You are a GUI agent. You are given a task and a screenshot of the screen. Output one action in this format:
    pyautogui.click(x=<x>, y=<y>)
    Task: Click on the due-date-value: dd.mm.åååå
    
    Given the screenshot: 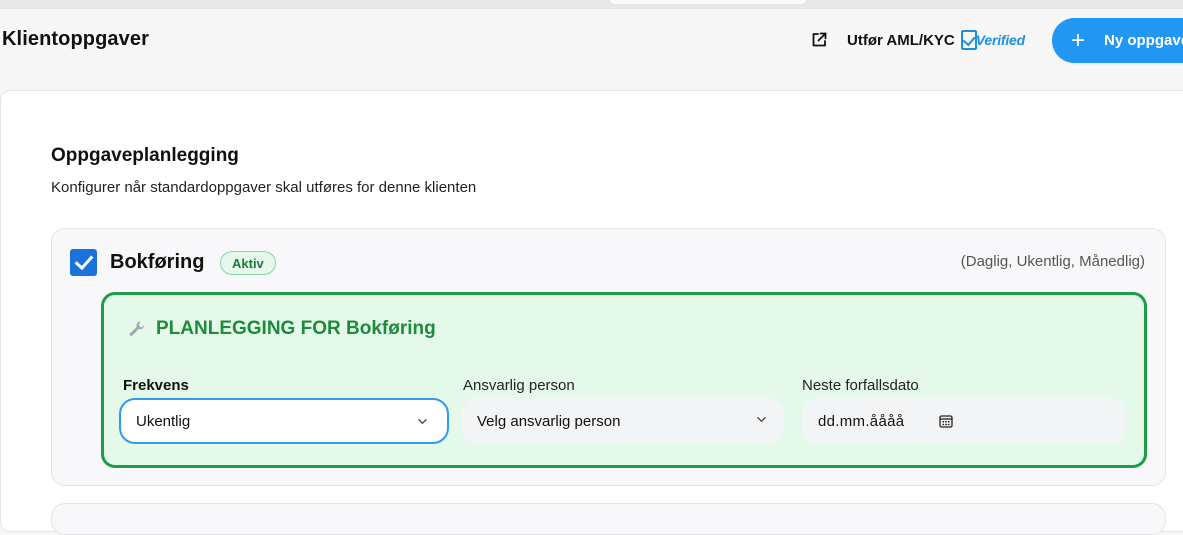 What is the action you would take?
    pyautogui.click(x=861, y=421)
    